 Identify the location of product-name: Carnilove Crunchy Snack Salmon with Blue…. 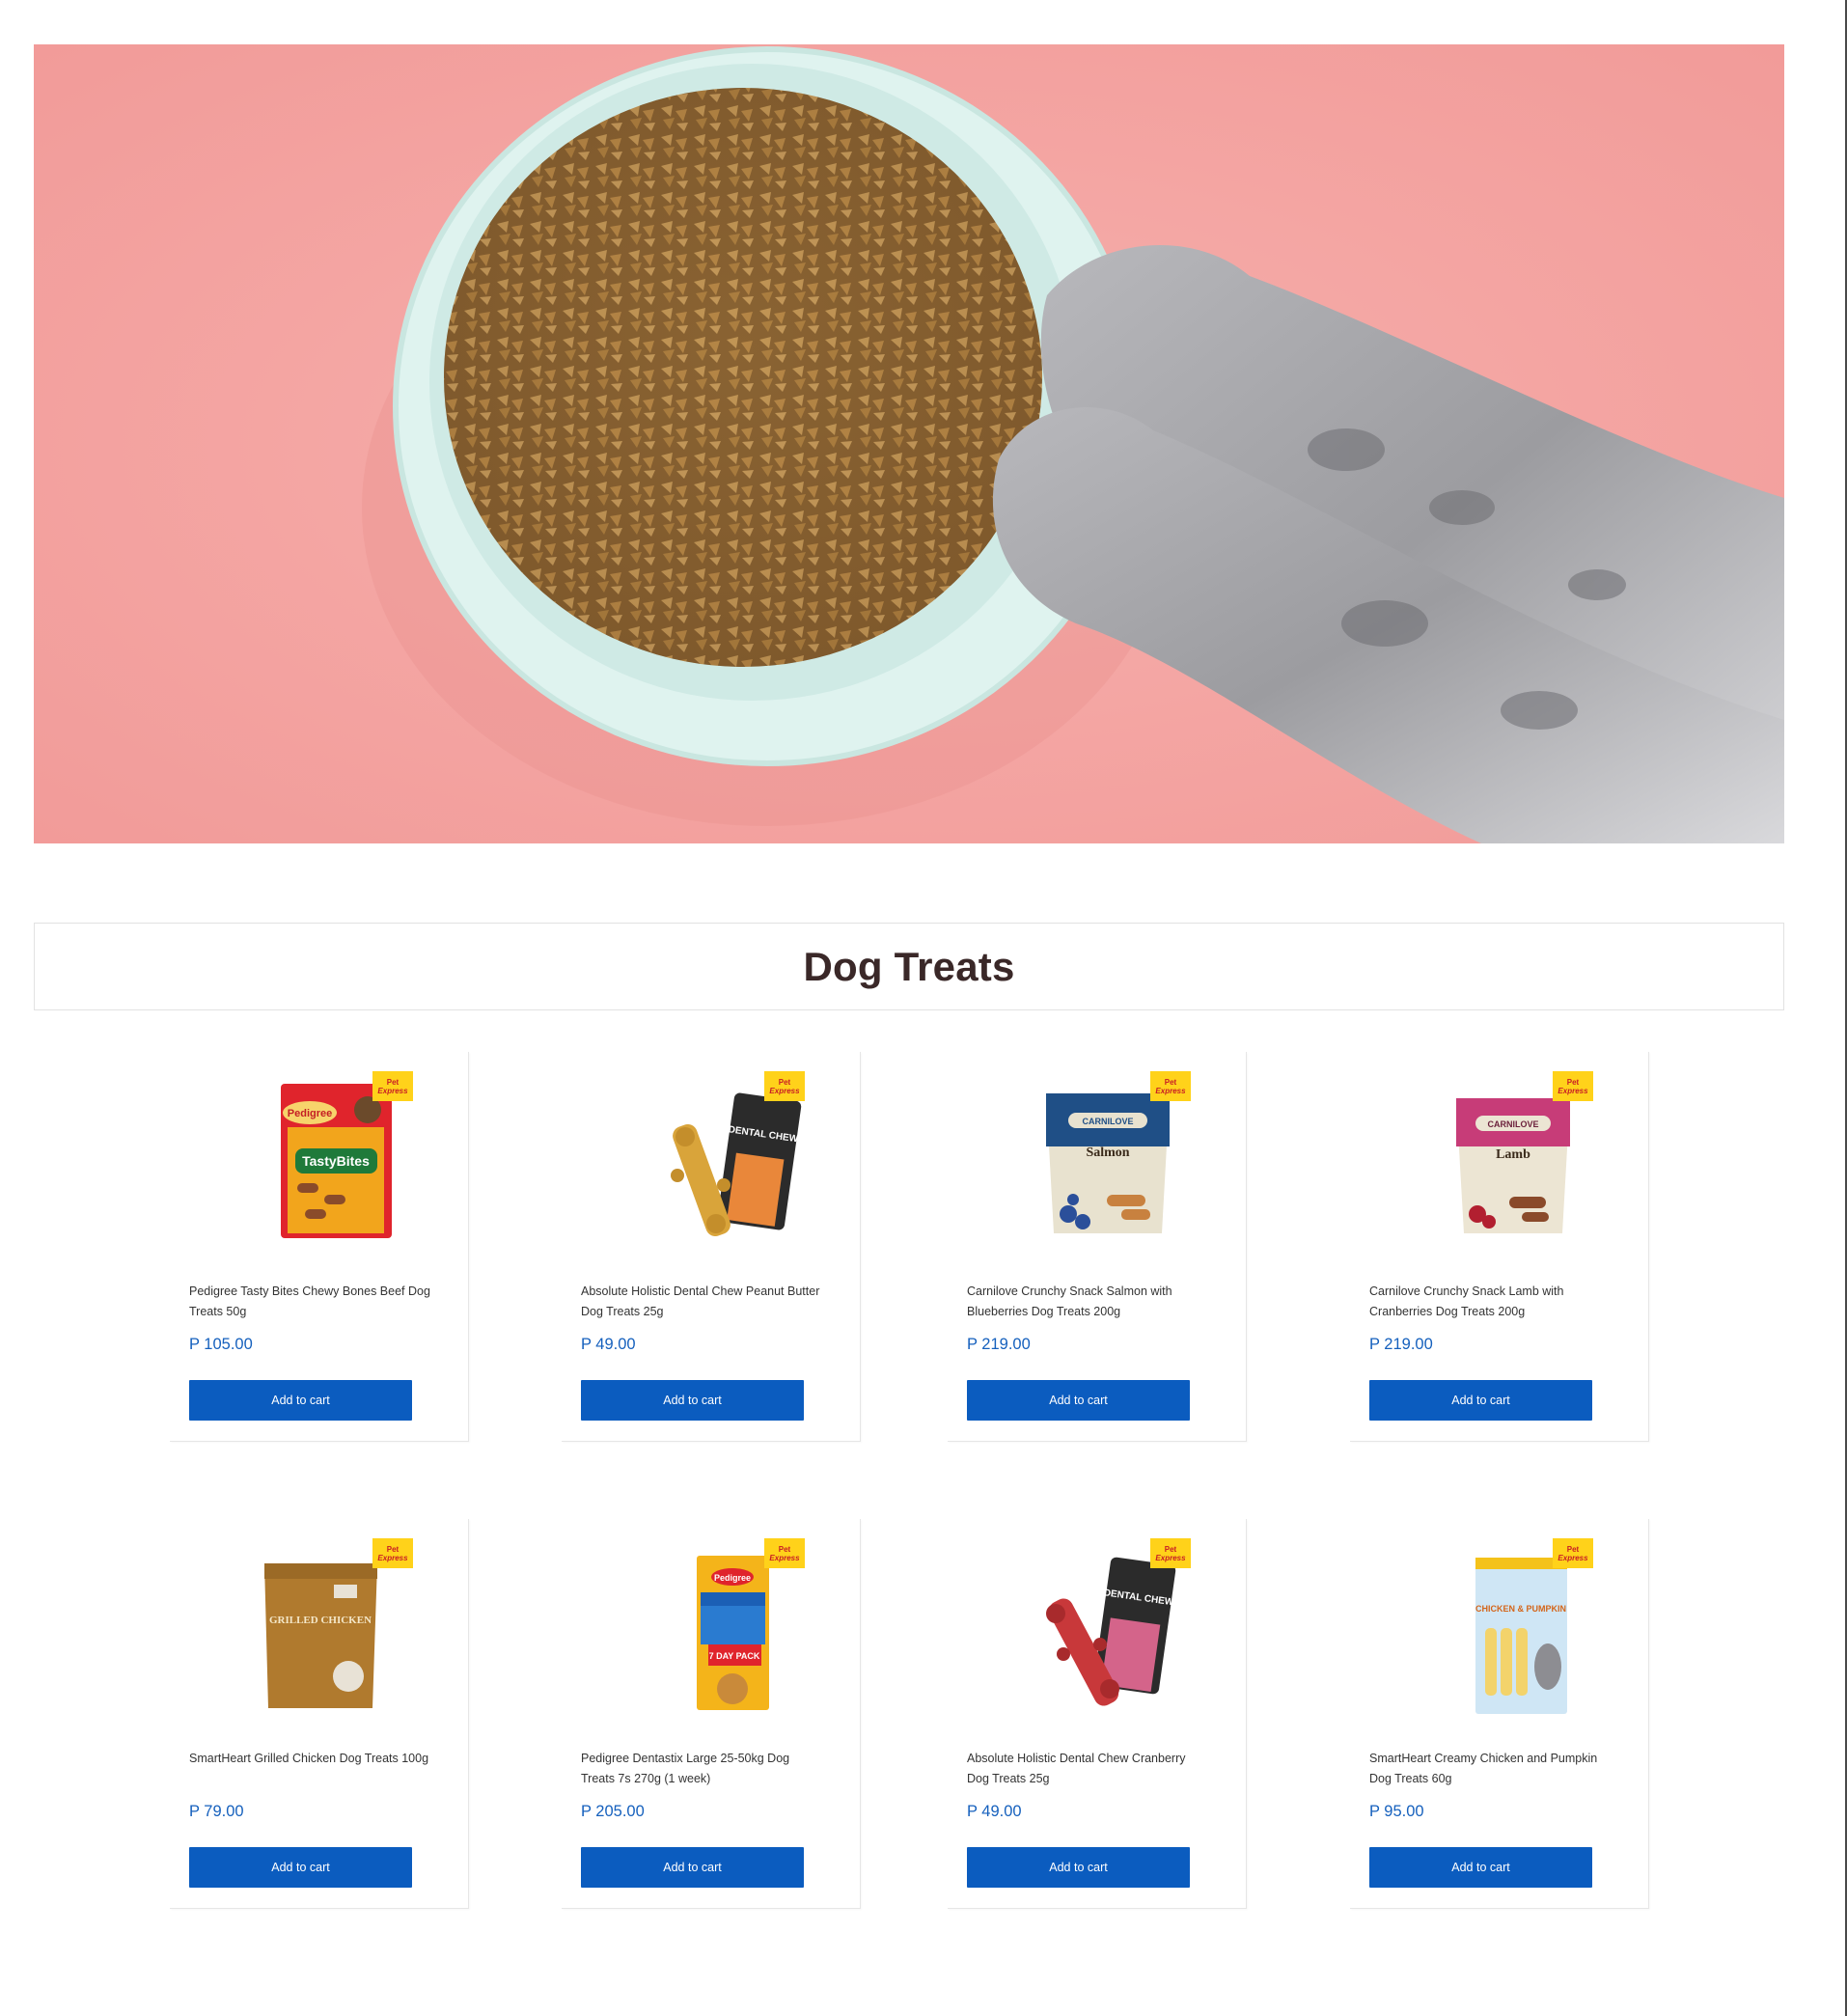
(1087, 1302).